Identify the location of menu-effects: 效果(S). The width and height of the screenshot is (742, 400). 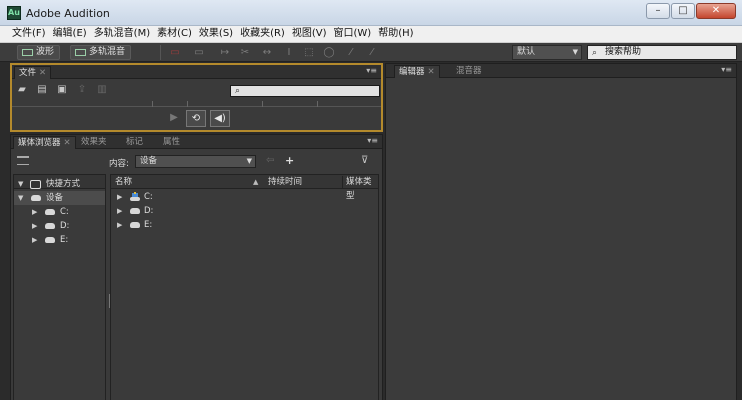
(216, 34).